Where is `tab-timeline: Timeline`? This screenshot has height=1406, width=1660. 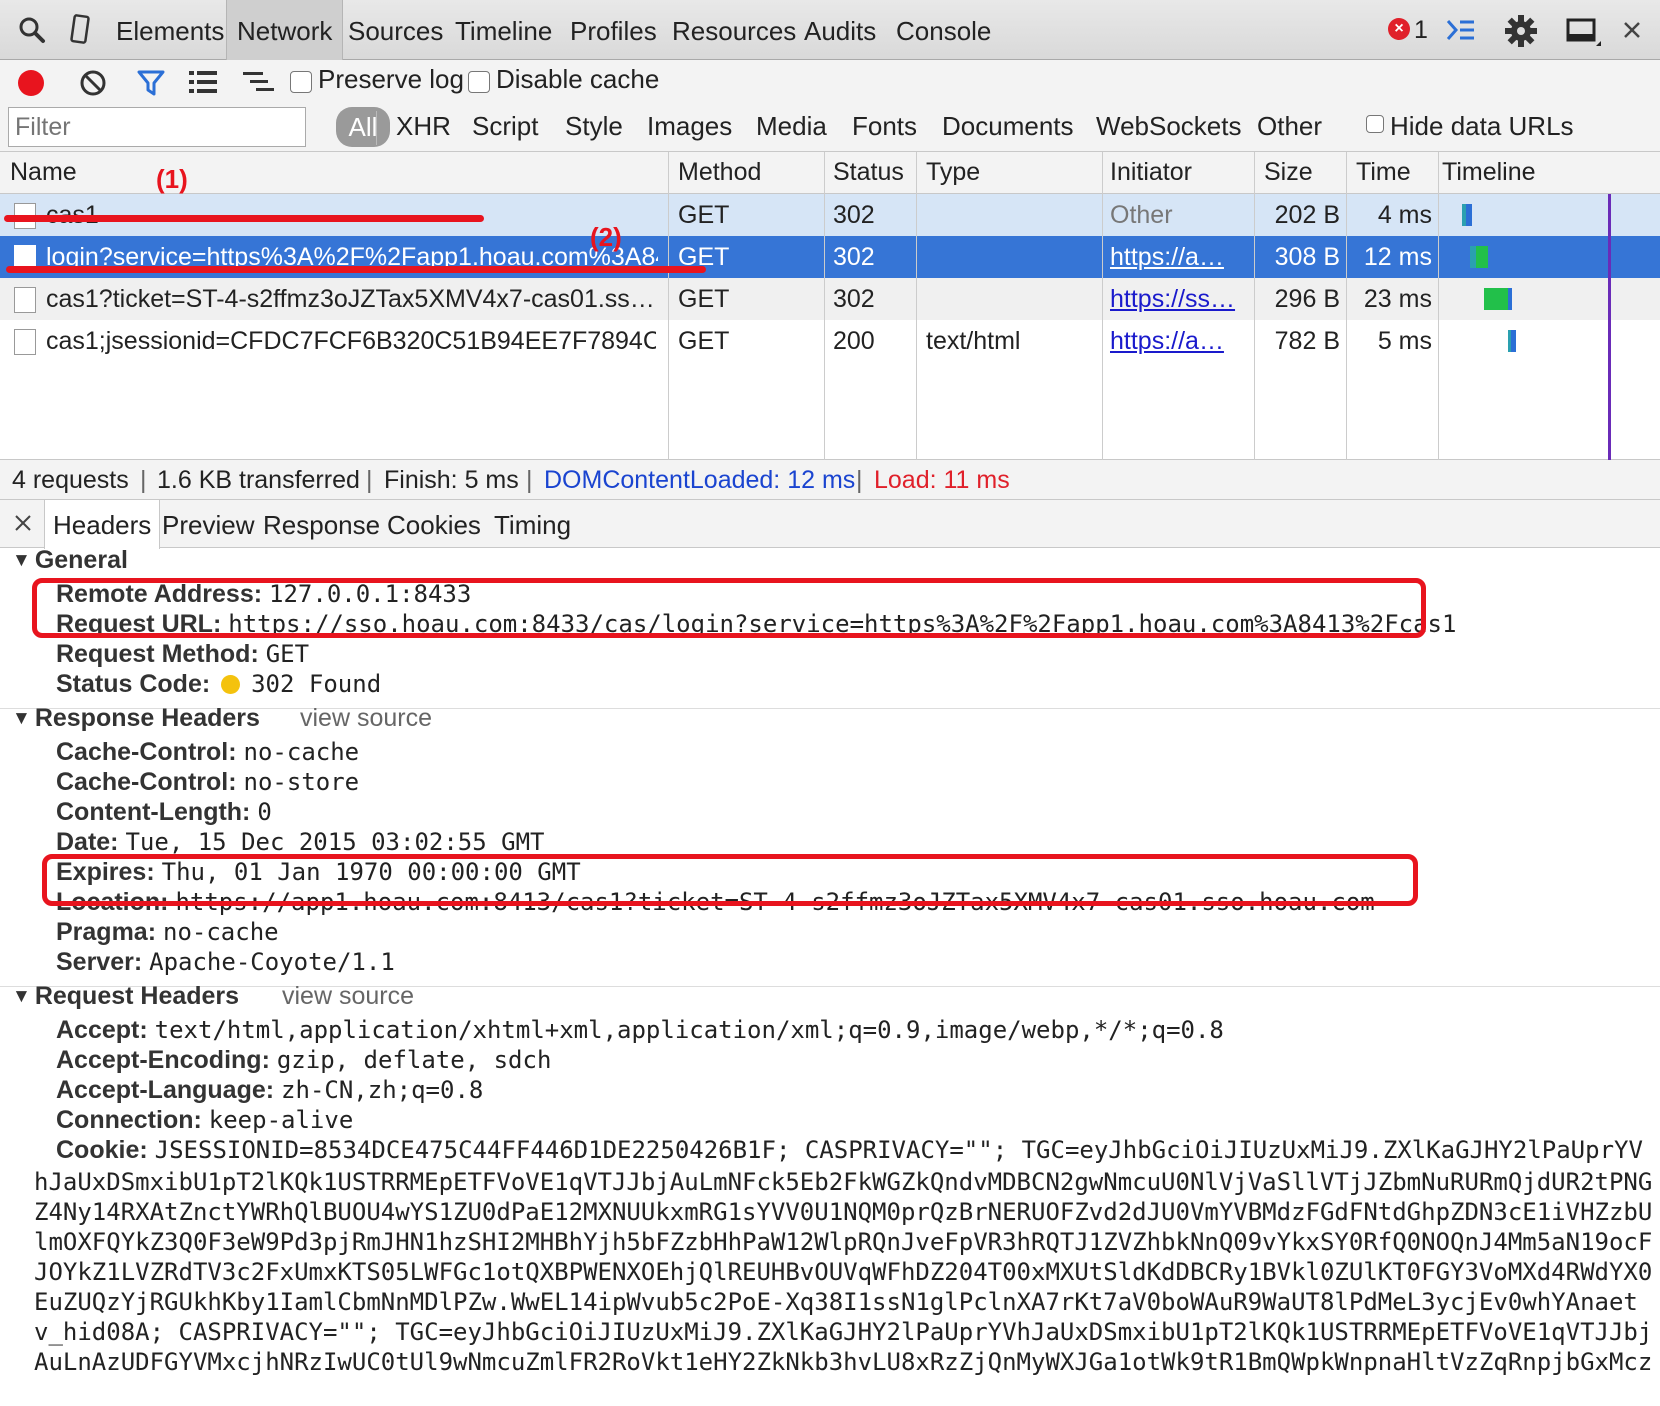
tab-timeline: Timeline is located at coordinates (503, 30).